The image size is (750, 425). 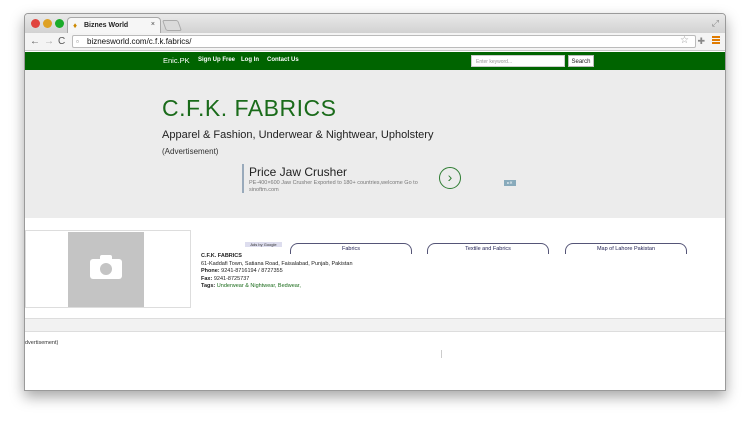 What do you see at coordinates (106, 25) in the screenshot?
I see `tab-title: Biznes World` at bounding box center [106, 25].